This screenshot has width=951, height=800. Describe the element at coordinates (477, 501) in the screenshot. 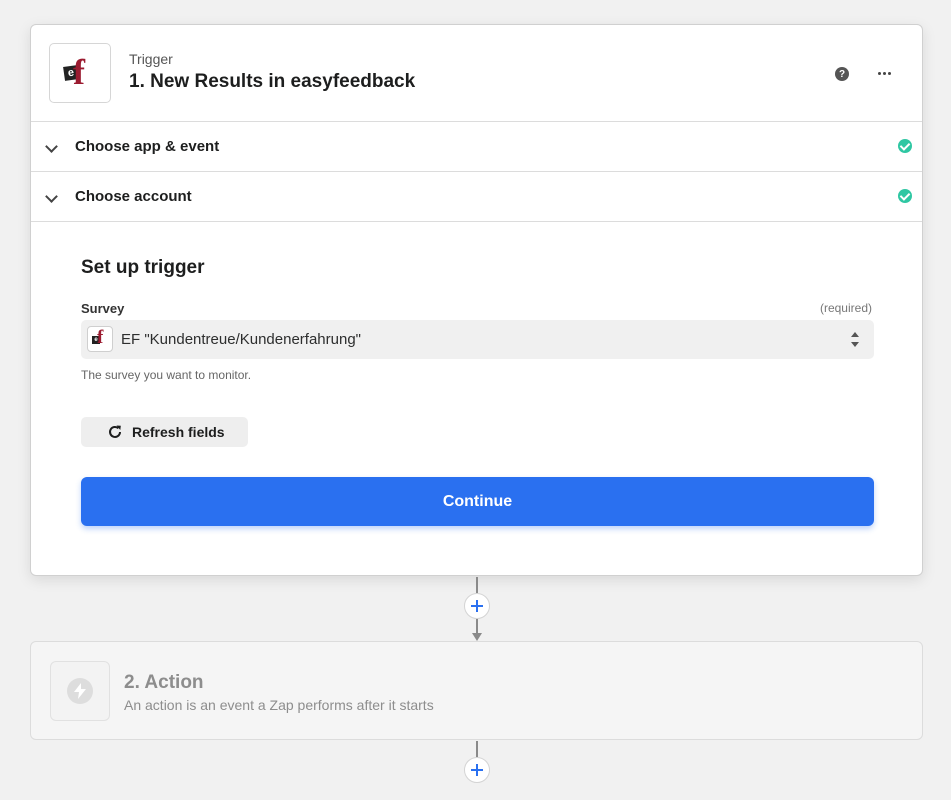

I see `continue-button: Continue` at that location.